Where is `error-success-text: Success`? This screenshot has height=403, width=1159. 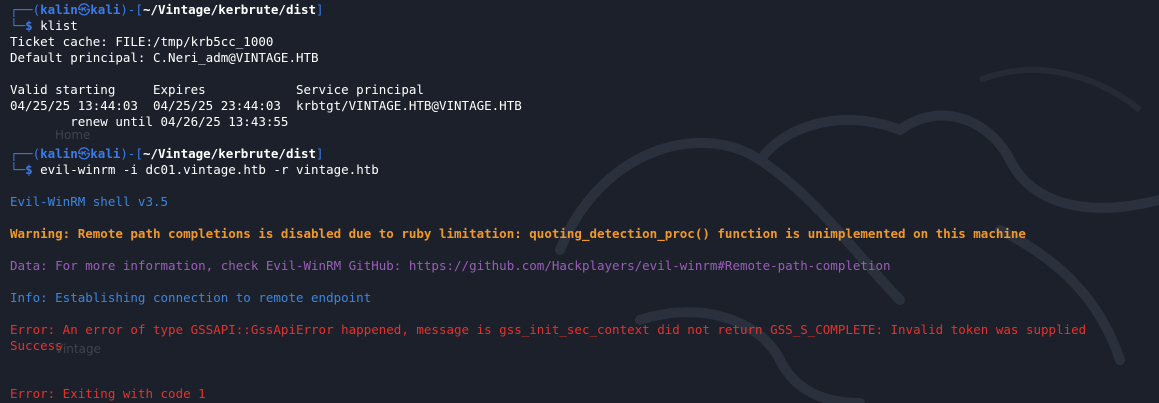 error-success-text: Success is located at coordinates (36, 345).